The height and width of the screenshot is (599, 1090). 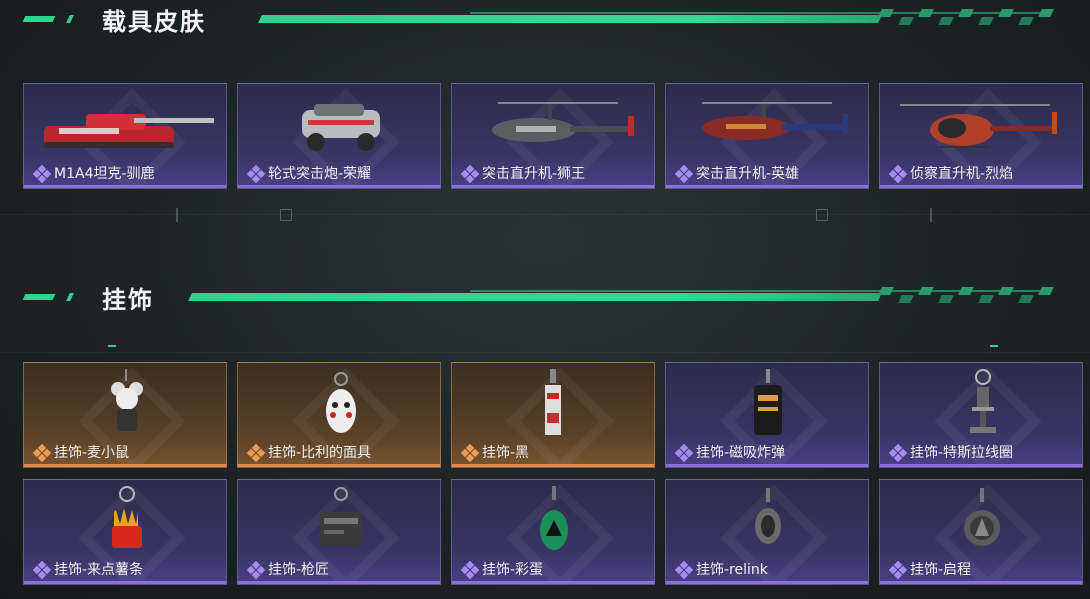 What do you see at coordinates (320, 453) in the screenshot?
I see `card-label: 挂饰-比利的面具` at bounding box center [320, 453].